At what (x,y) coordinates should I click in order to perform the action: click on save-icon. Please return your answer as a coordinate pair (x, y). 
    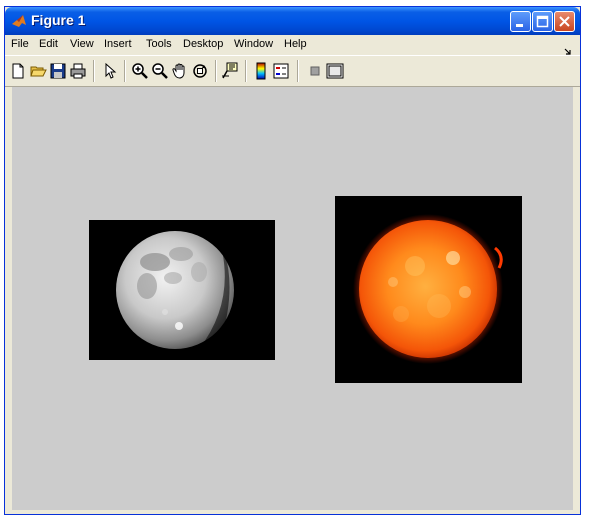
    Looking at the image, I should click on (58, 71).